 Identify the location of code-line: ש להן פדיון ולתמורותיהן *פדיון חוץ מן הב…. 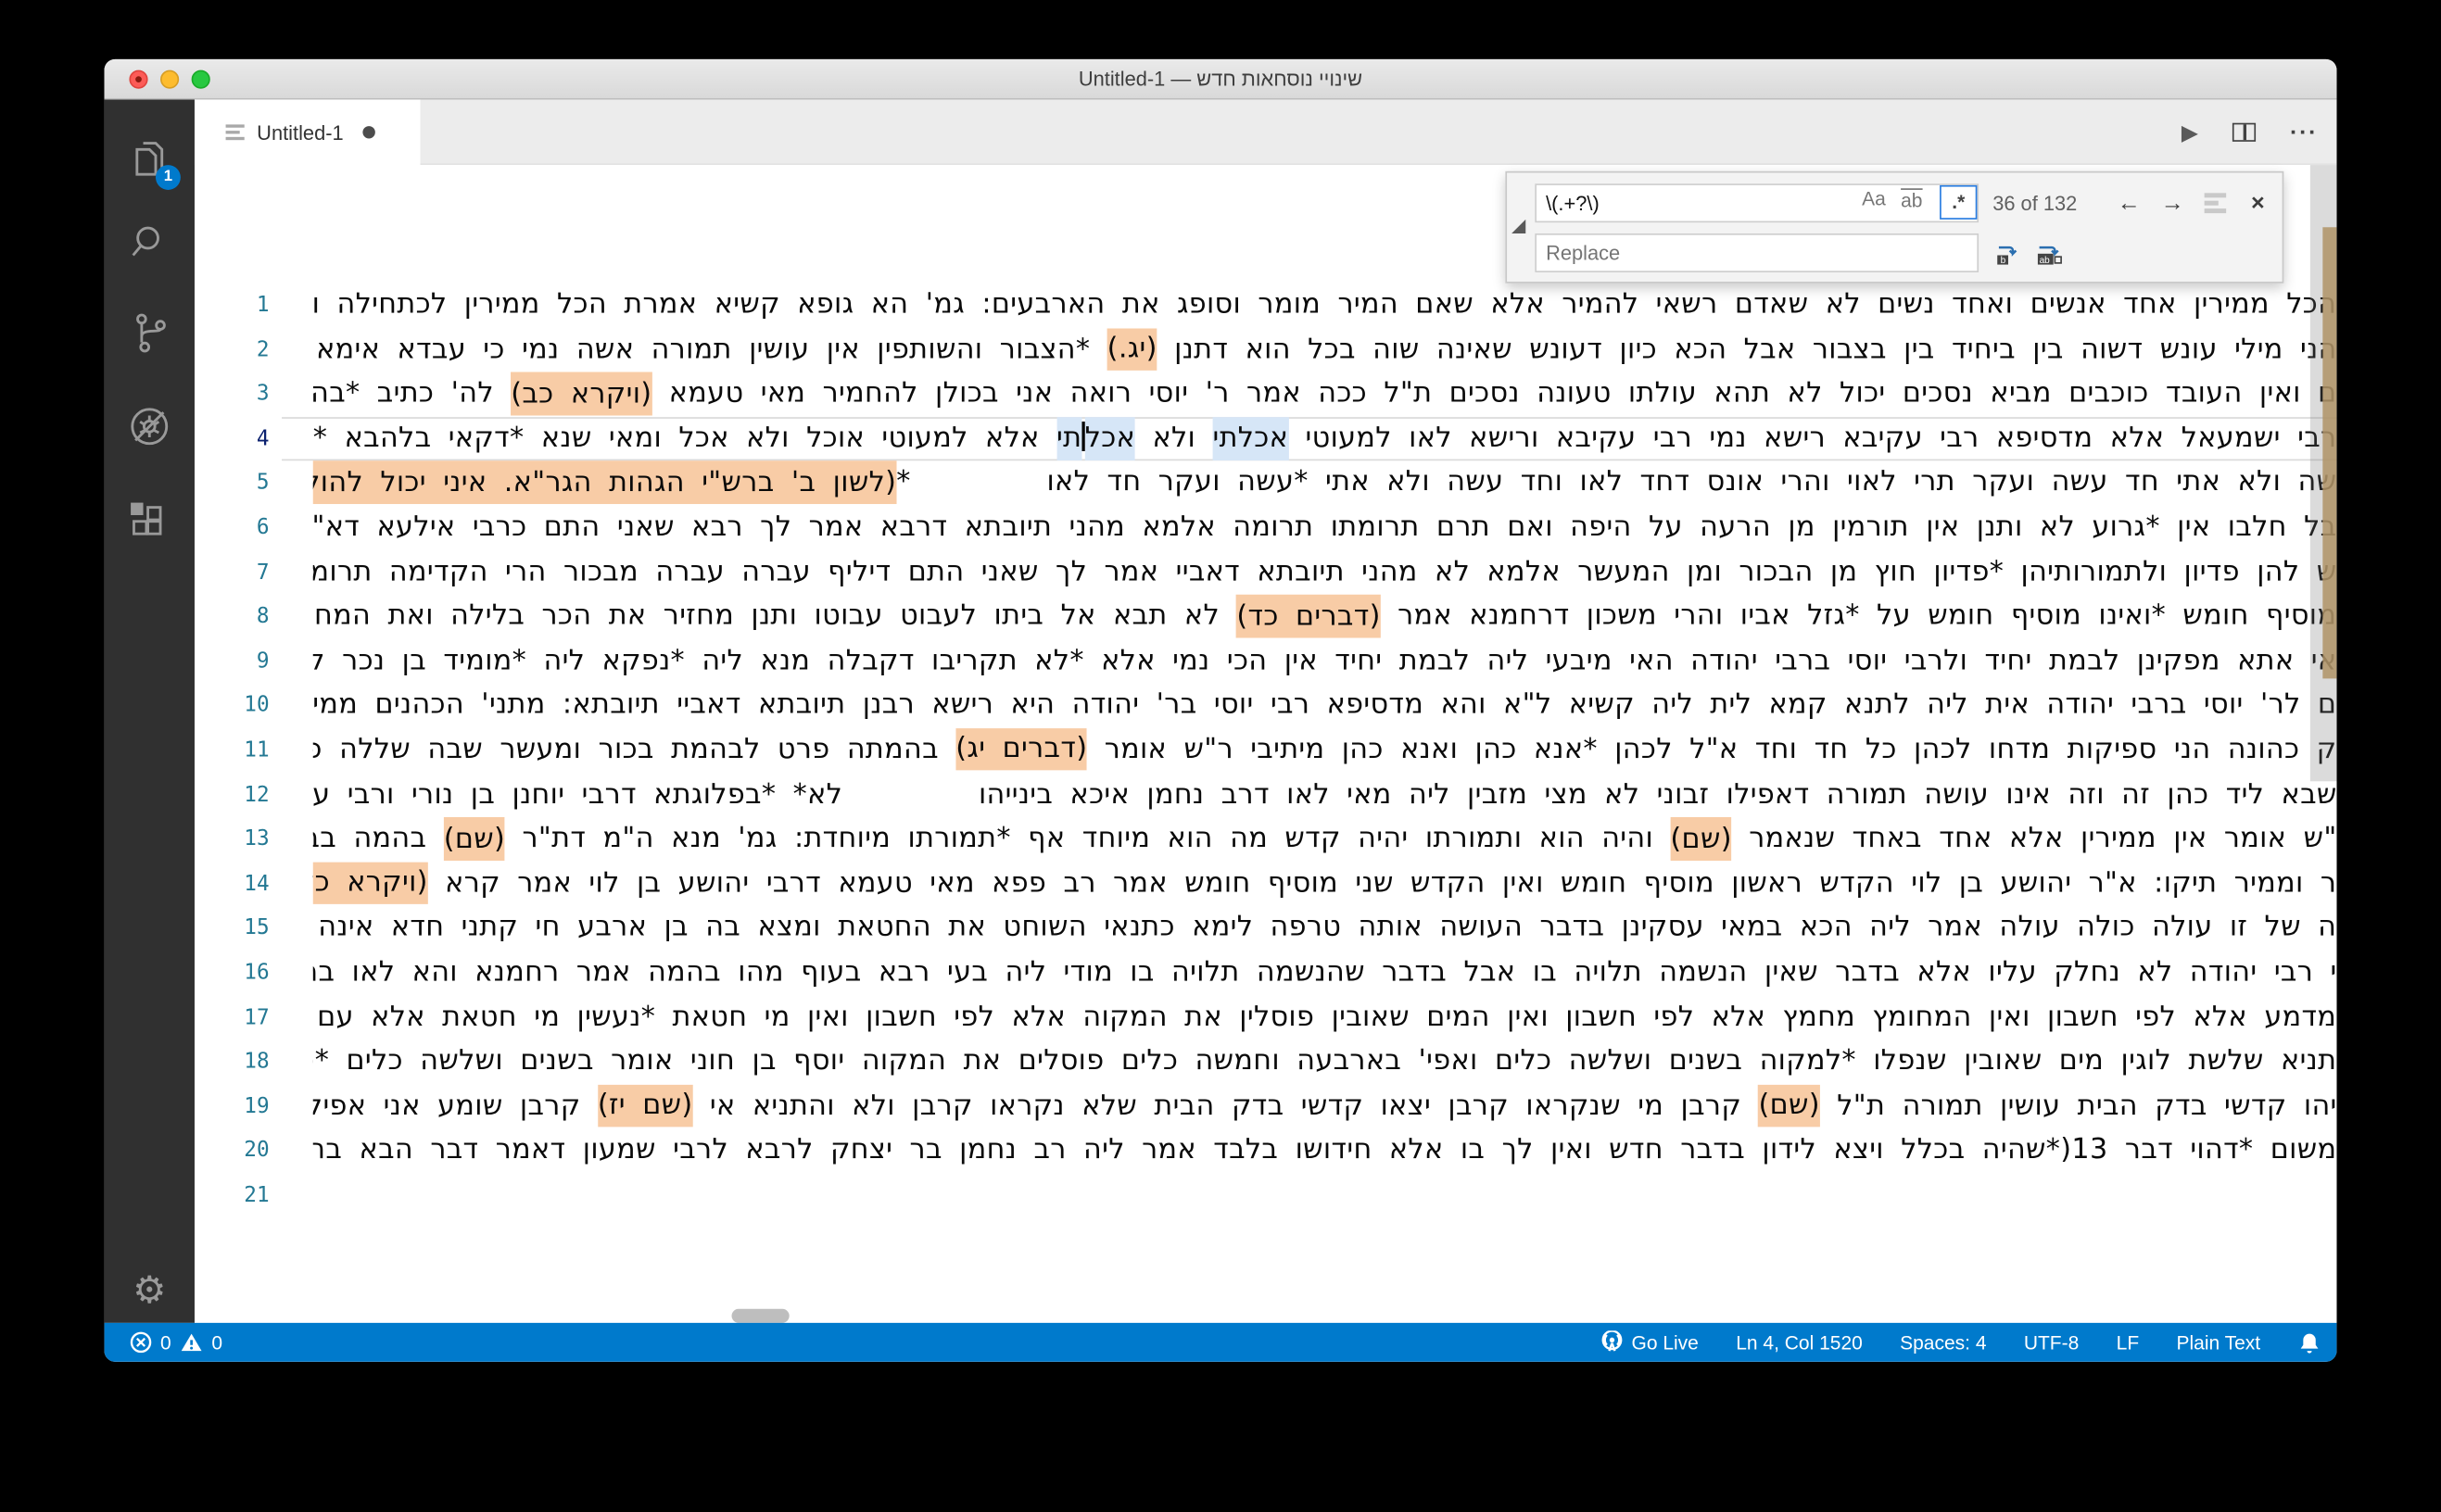
(1325, 572).